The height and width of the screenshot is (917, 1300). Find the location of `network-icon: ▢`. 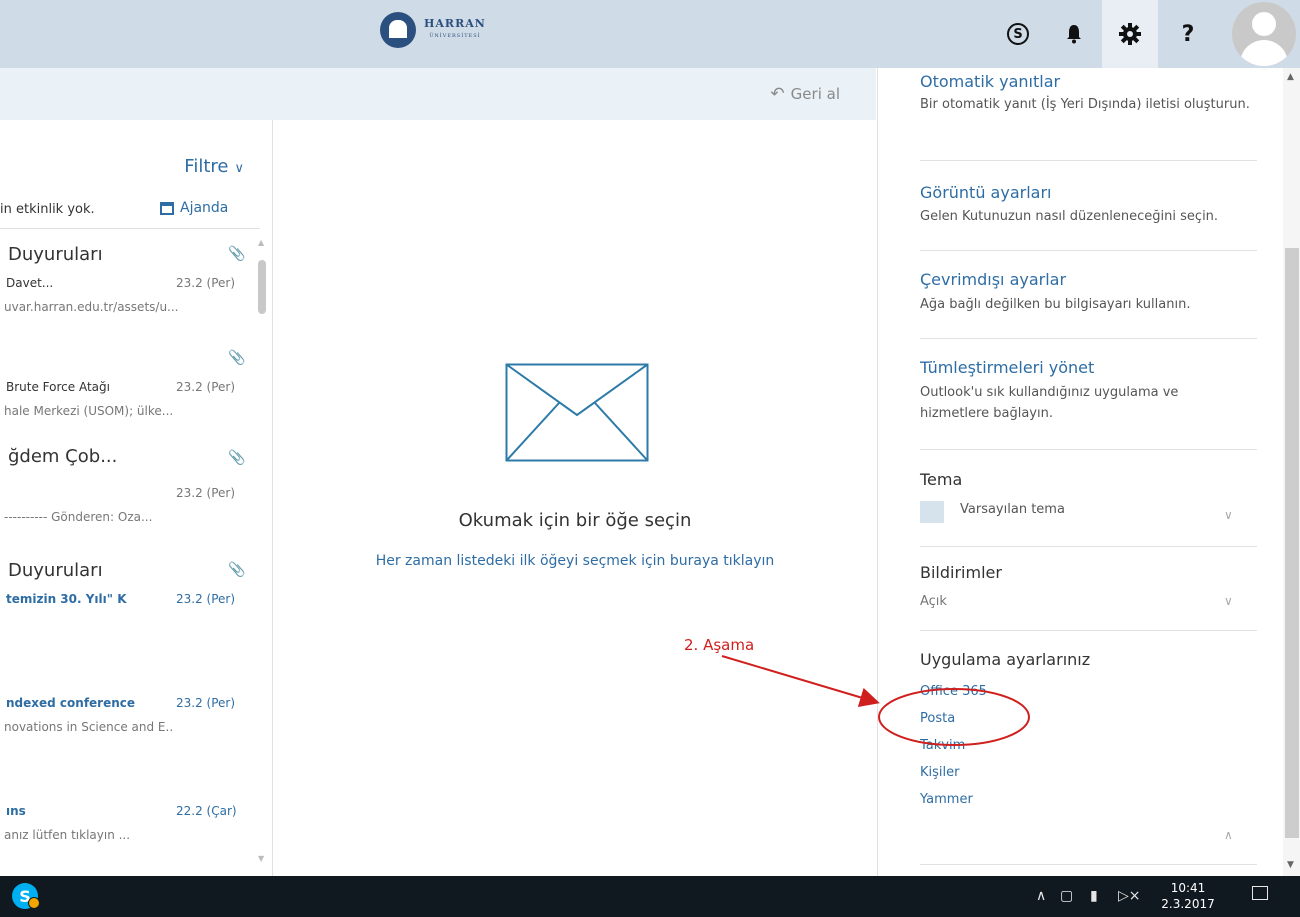

network-icon: ▢ is located at coordinates (1066, 896).